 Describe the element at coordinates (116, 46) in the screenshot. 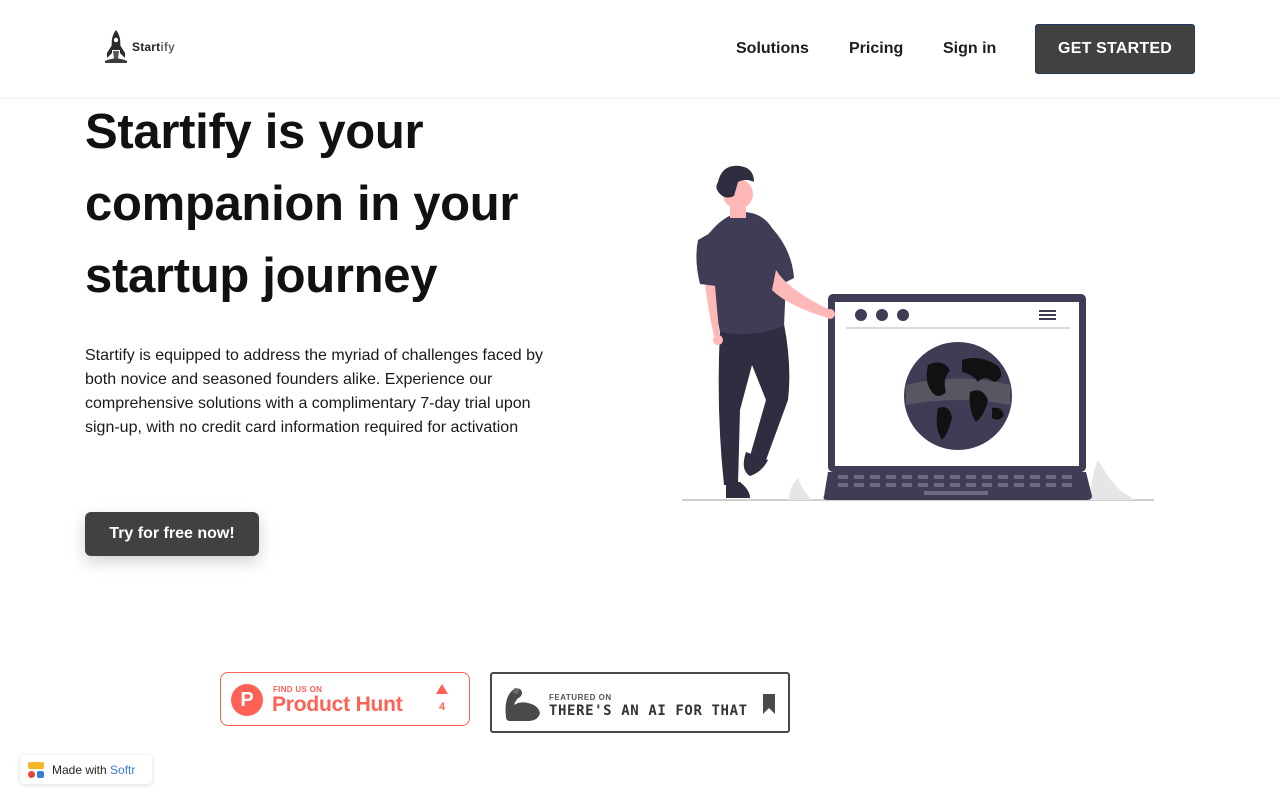

I see `rocket-icon` at that location.